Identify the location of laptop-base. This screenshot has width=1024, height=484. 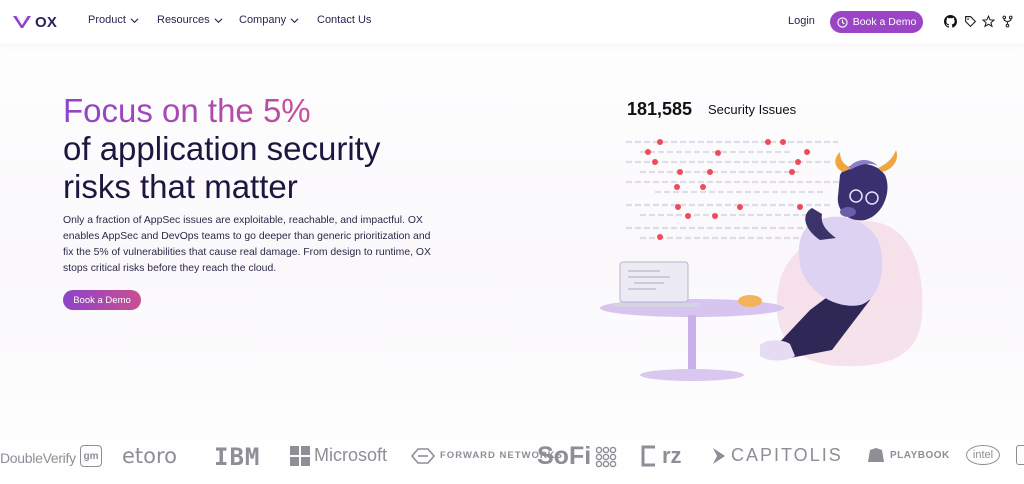
(656, 305).